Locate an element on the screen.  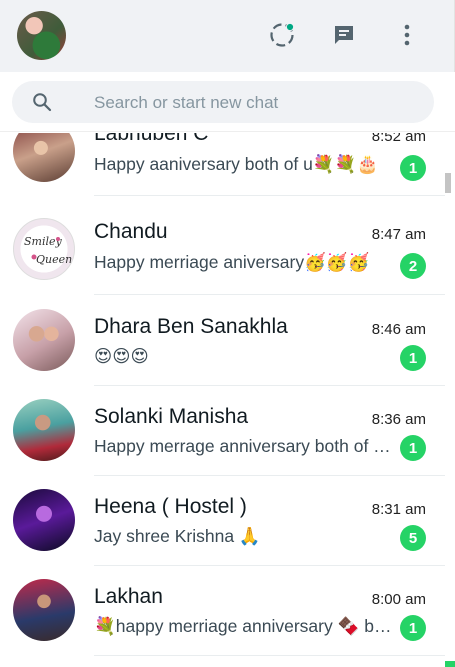
new-chat-icon is located at coordinates (344, 35).